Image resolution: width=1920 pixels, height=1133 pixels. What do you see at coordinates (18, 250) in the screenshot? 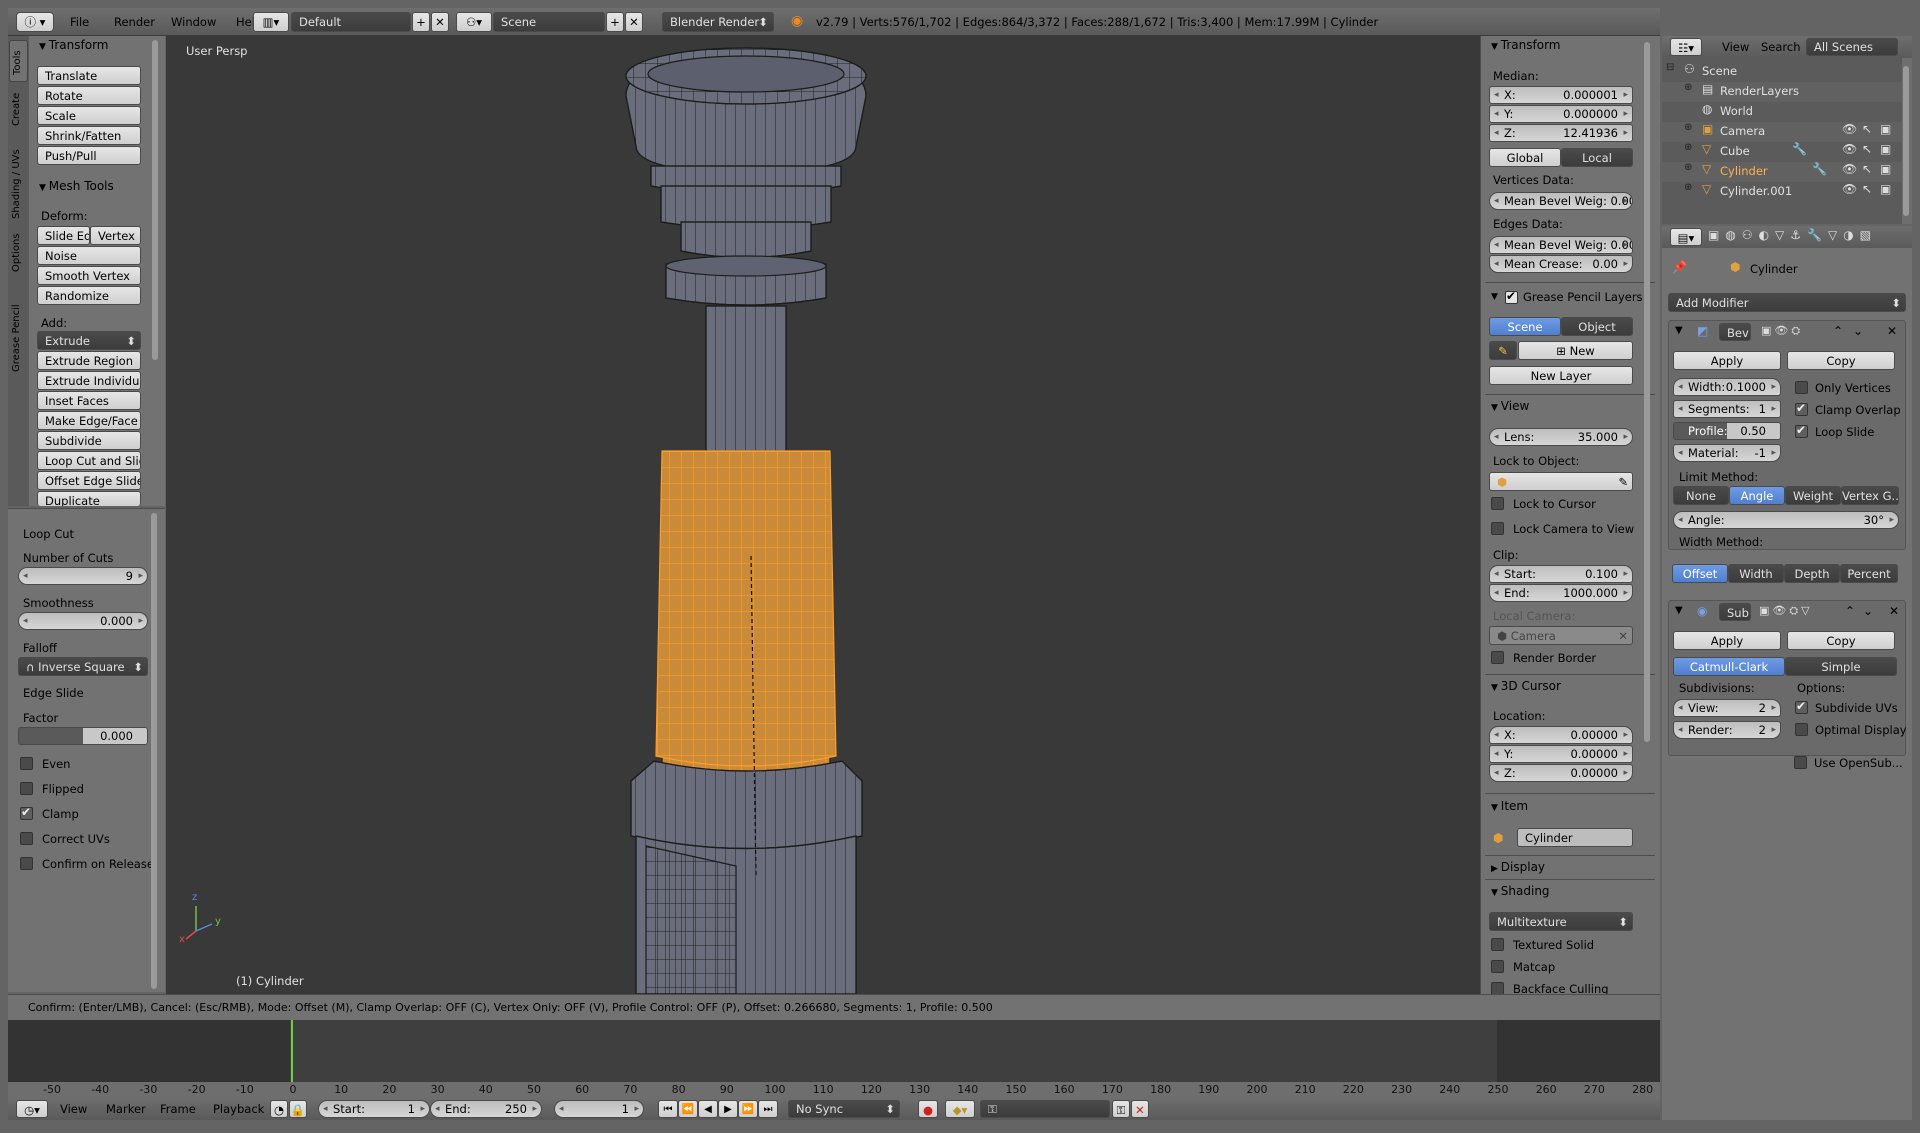
I see `tab-options: Options` at bounding box center [18, 250].